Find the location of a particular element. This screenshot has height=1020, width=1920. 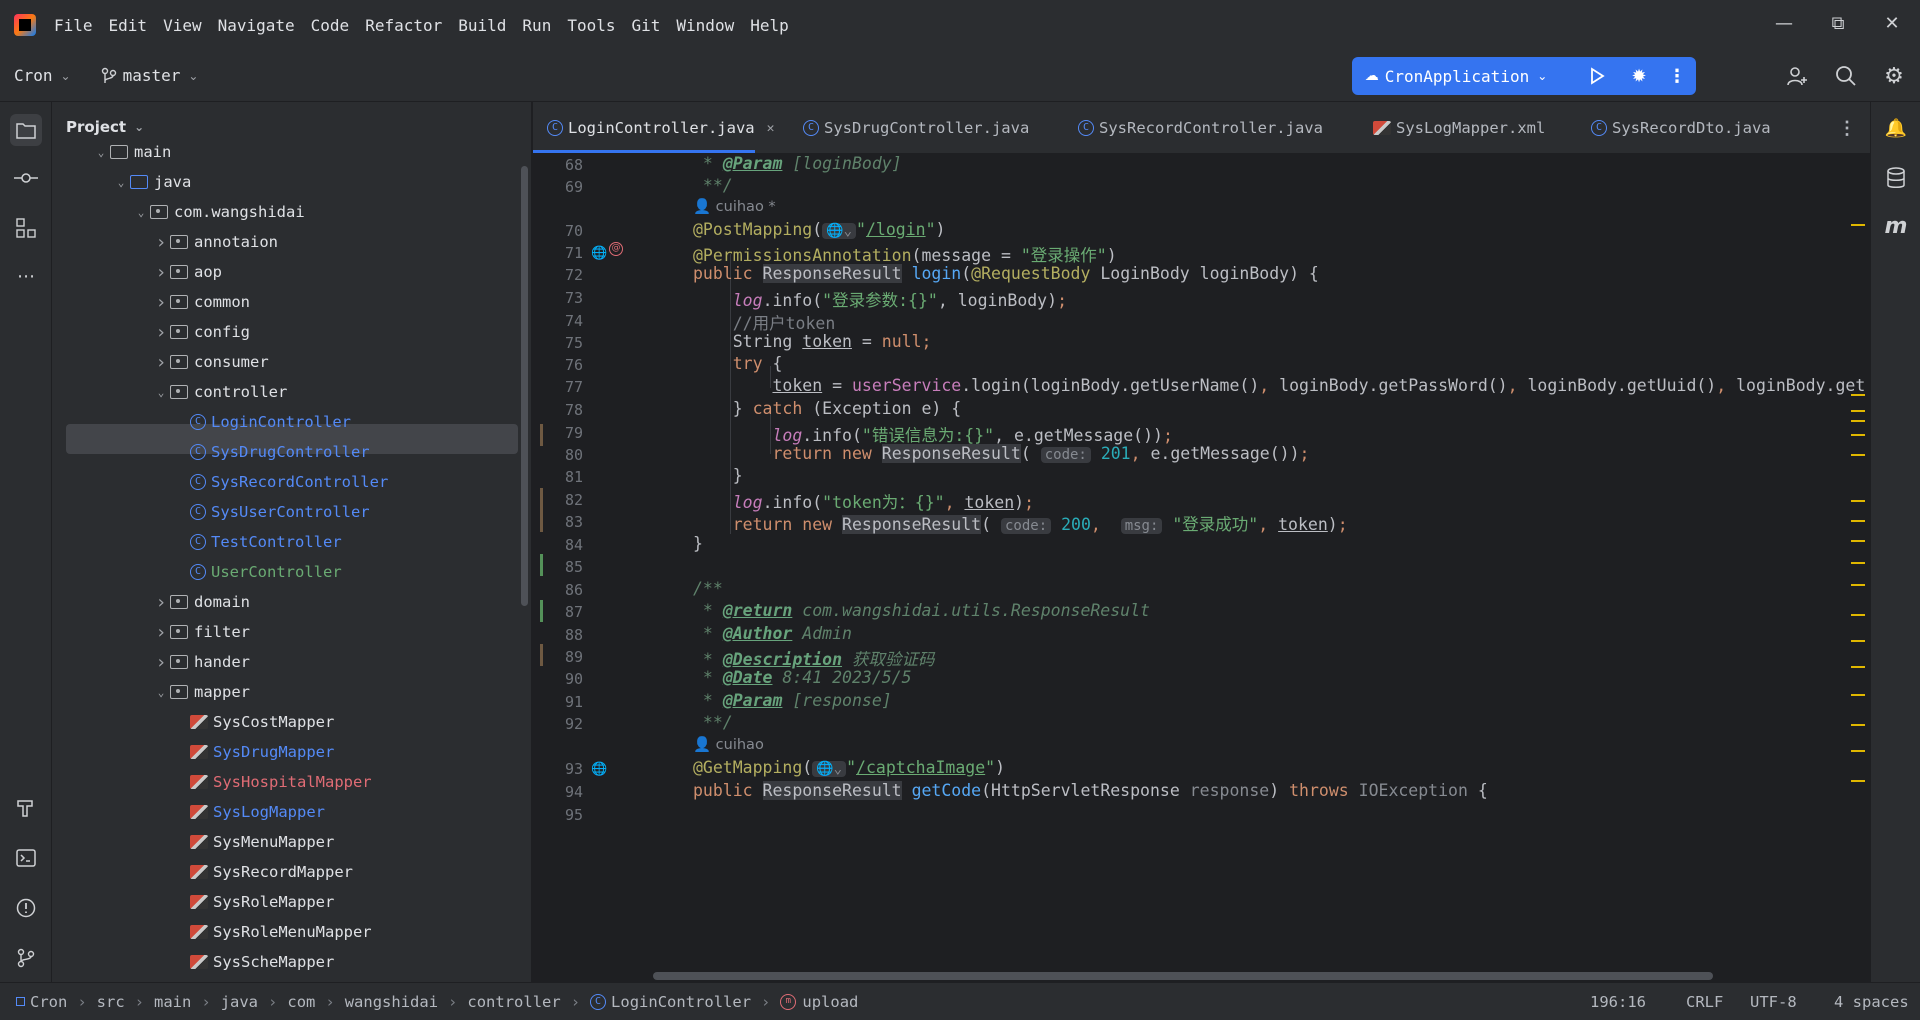

menu-run: Run is located at coordinates (536, 25).